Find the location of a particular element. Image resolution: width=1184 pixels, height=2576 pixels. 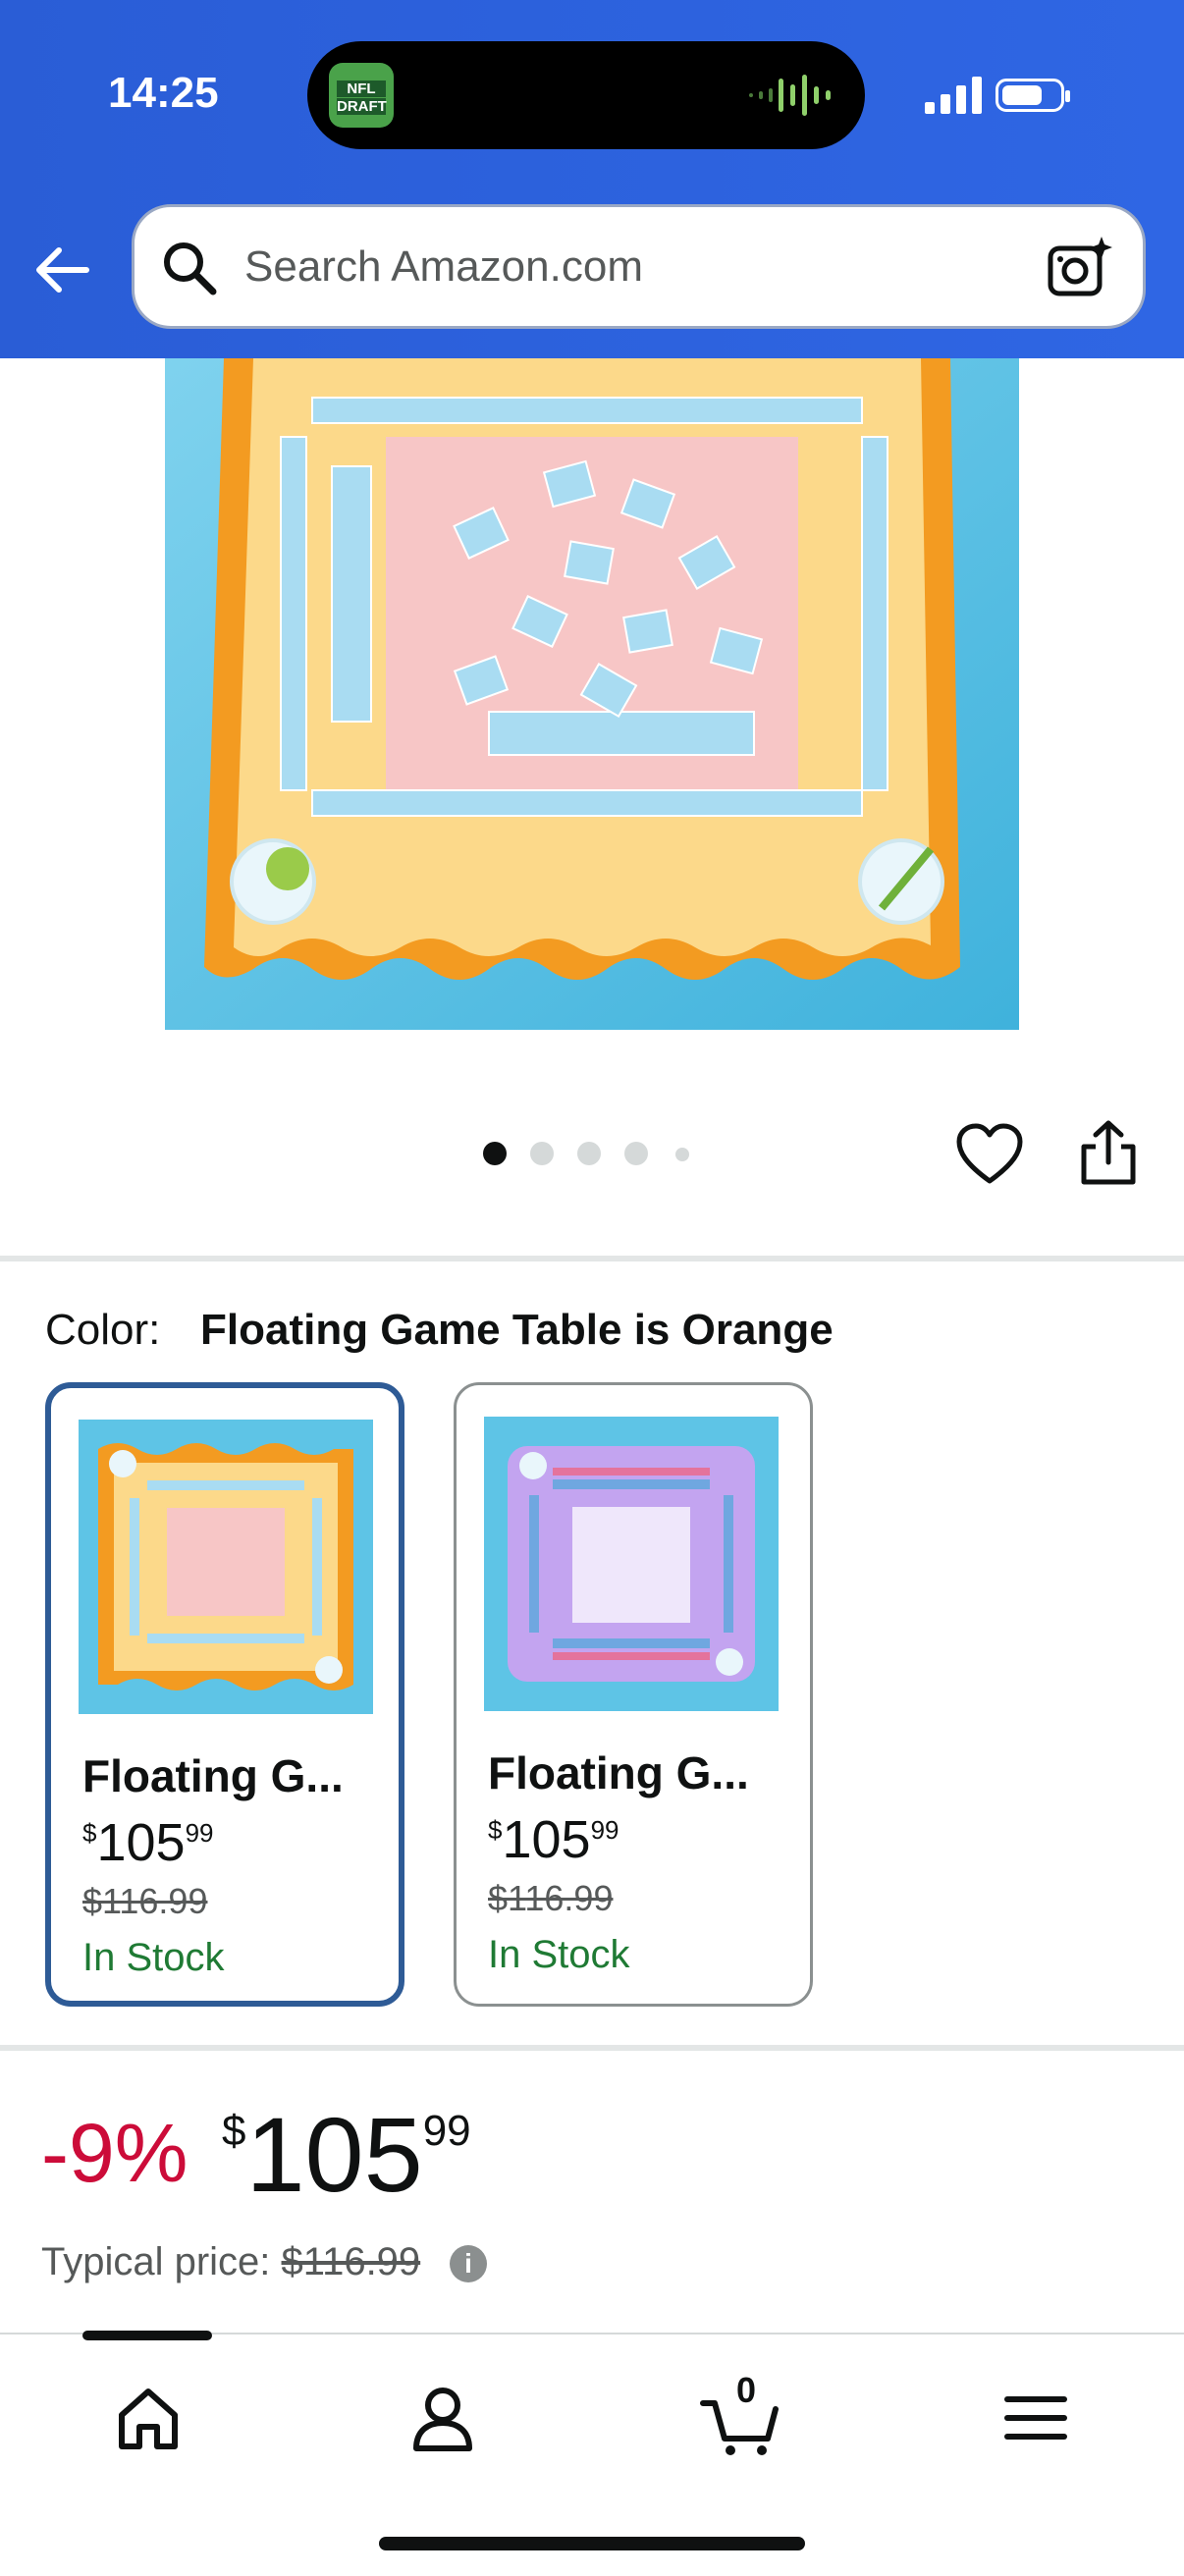

active-tab-indicator is located at coordinates (147, 2335).